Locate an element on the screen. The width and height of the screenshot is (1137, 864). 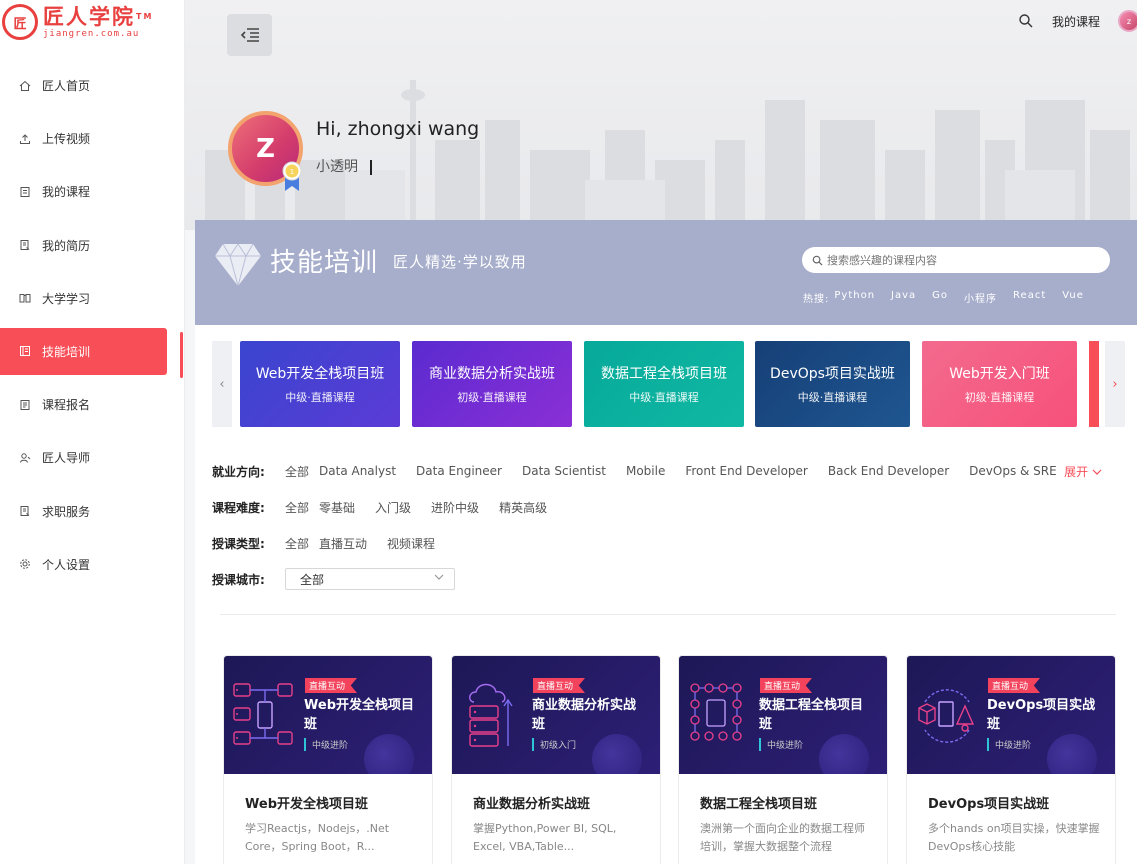
carousel-card: 数据工程全栈项目班 中级·直播课程 is located at coordinates (664, 384).